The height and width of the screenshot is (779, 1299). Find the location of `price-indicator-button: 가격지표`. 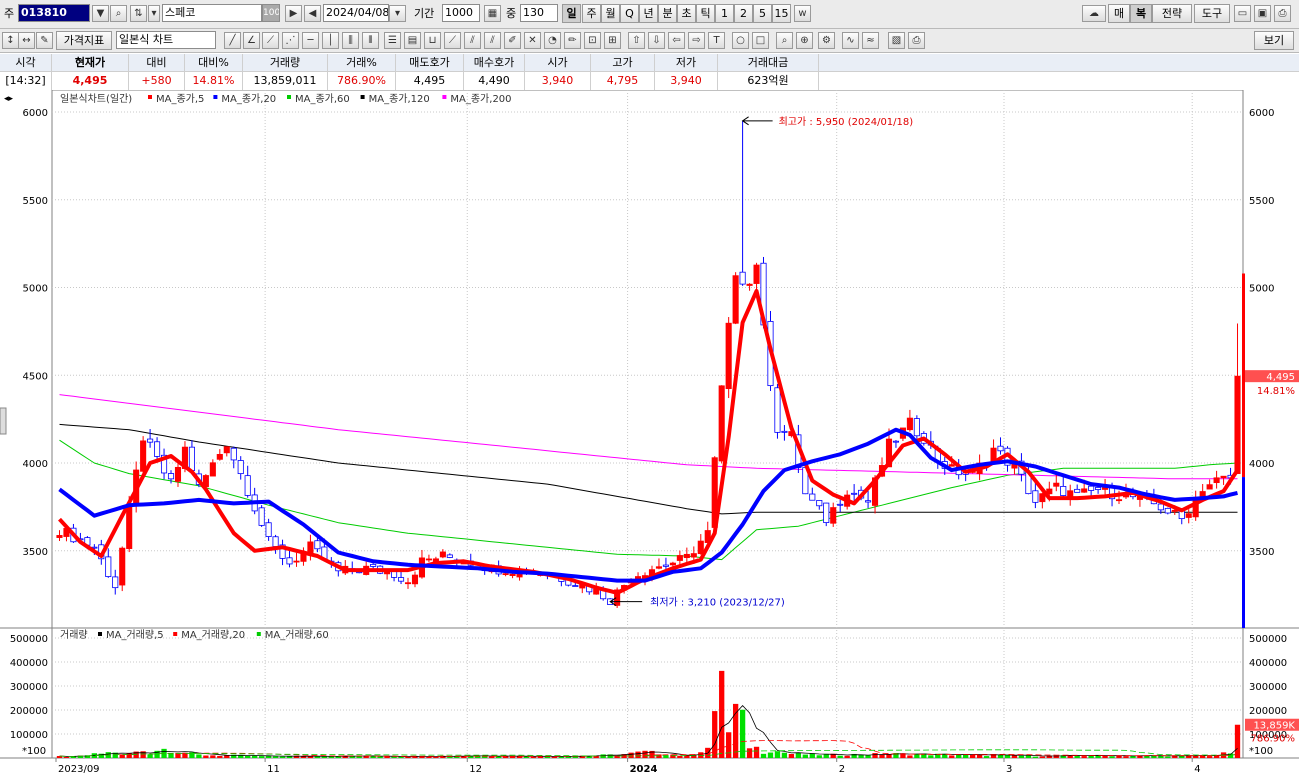

price-indicator-button: 가격지표 is located at coordinates (84, 40).